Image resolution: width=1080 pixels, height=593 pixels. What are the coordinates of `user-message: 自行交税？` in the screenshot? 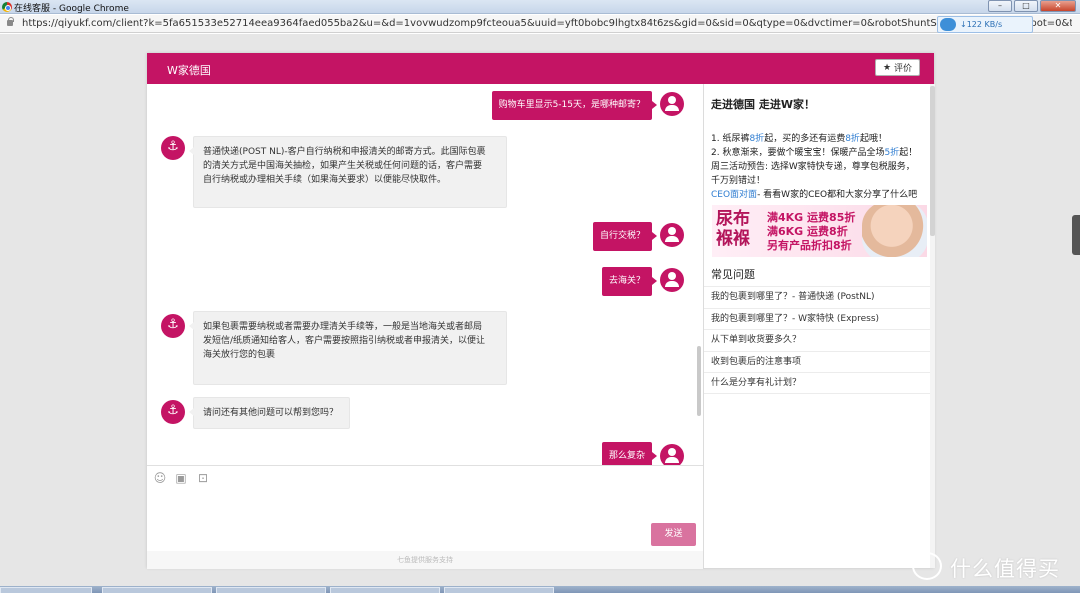 It's located at (625, 236).